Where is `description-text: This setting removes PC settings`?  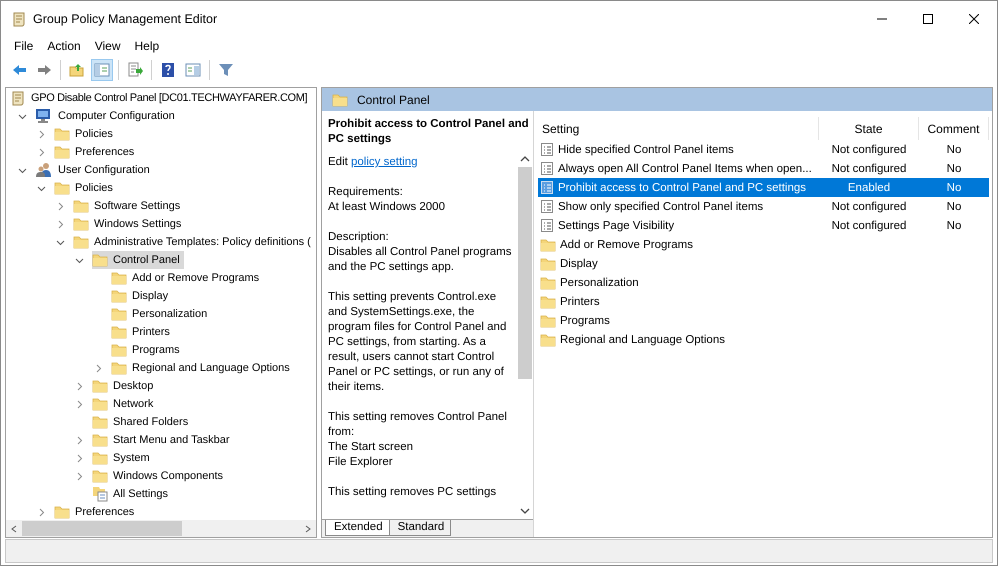
description-text: This setting removes PC settings is located at coordinates (413, 492).